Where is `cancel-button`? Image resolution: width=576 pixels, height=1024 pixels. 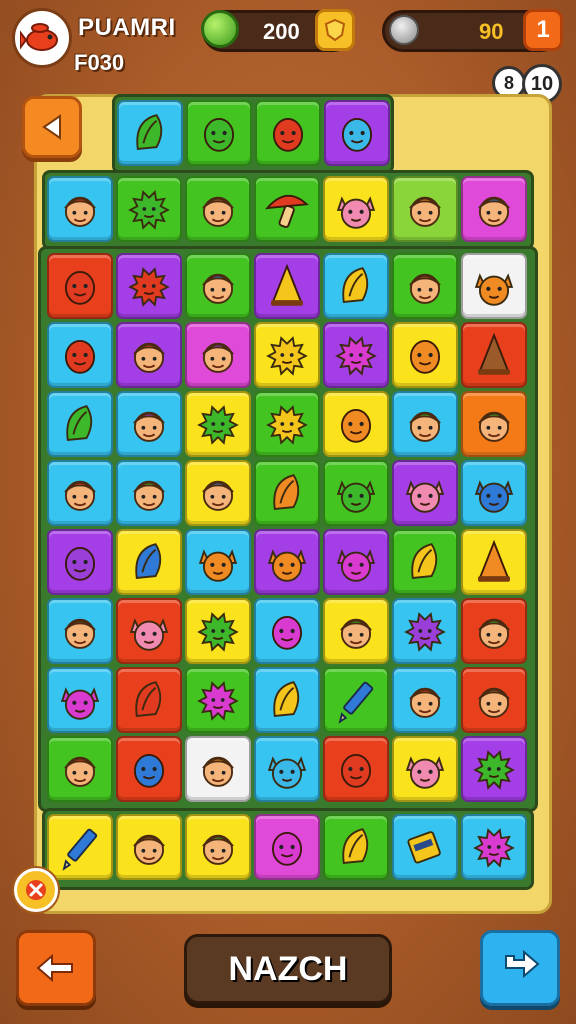 cancel-button is located at coordinates (36, 890).